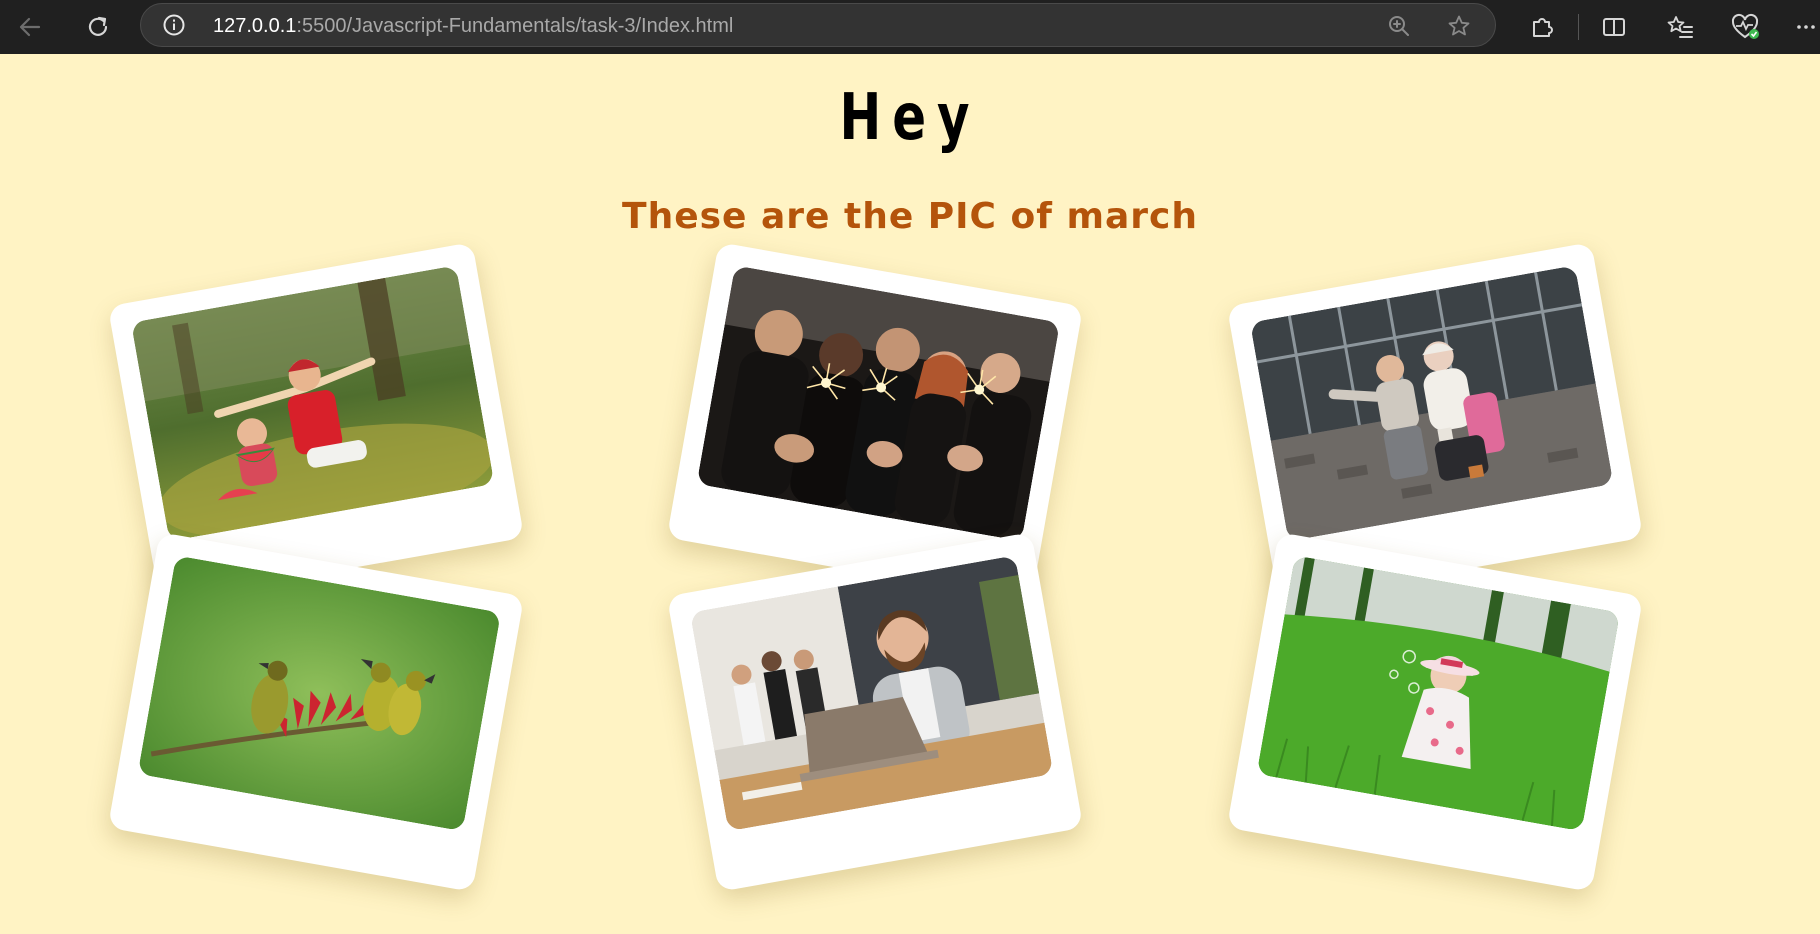  I want to click on back-button, so click(30, 27).